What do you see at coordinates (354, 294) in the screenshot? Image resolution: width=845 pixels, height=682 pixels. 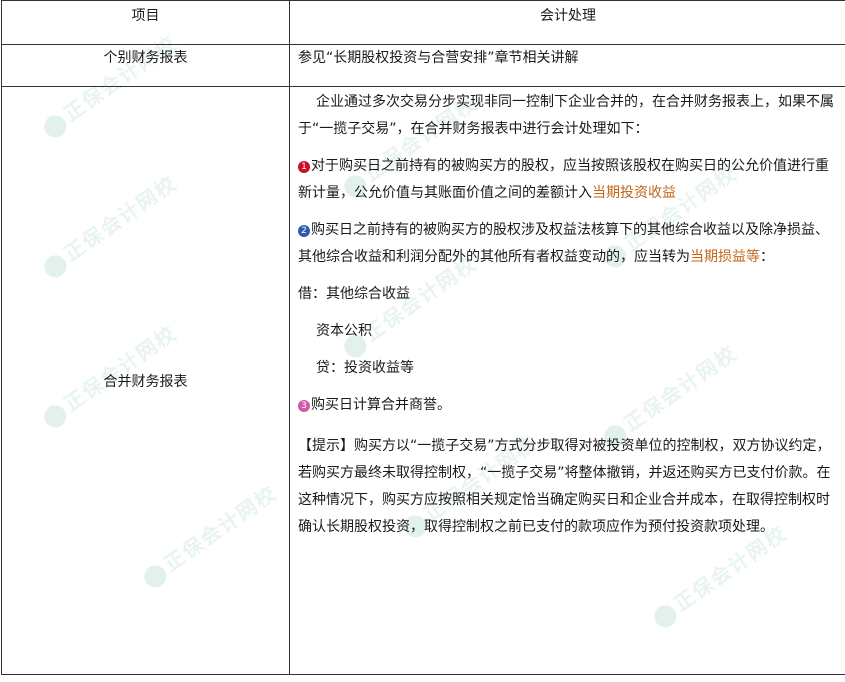 I see `journal-debit: 借：其他综合收益` at bounding box center [354, 294].